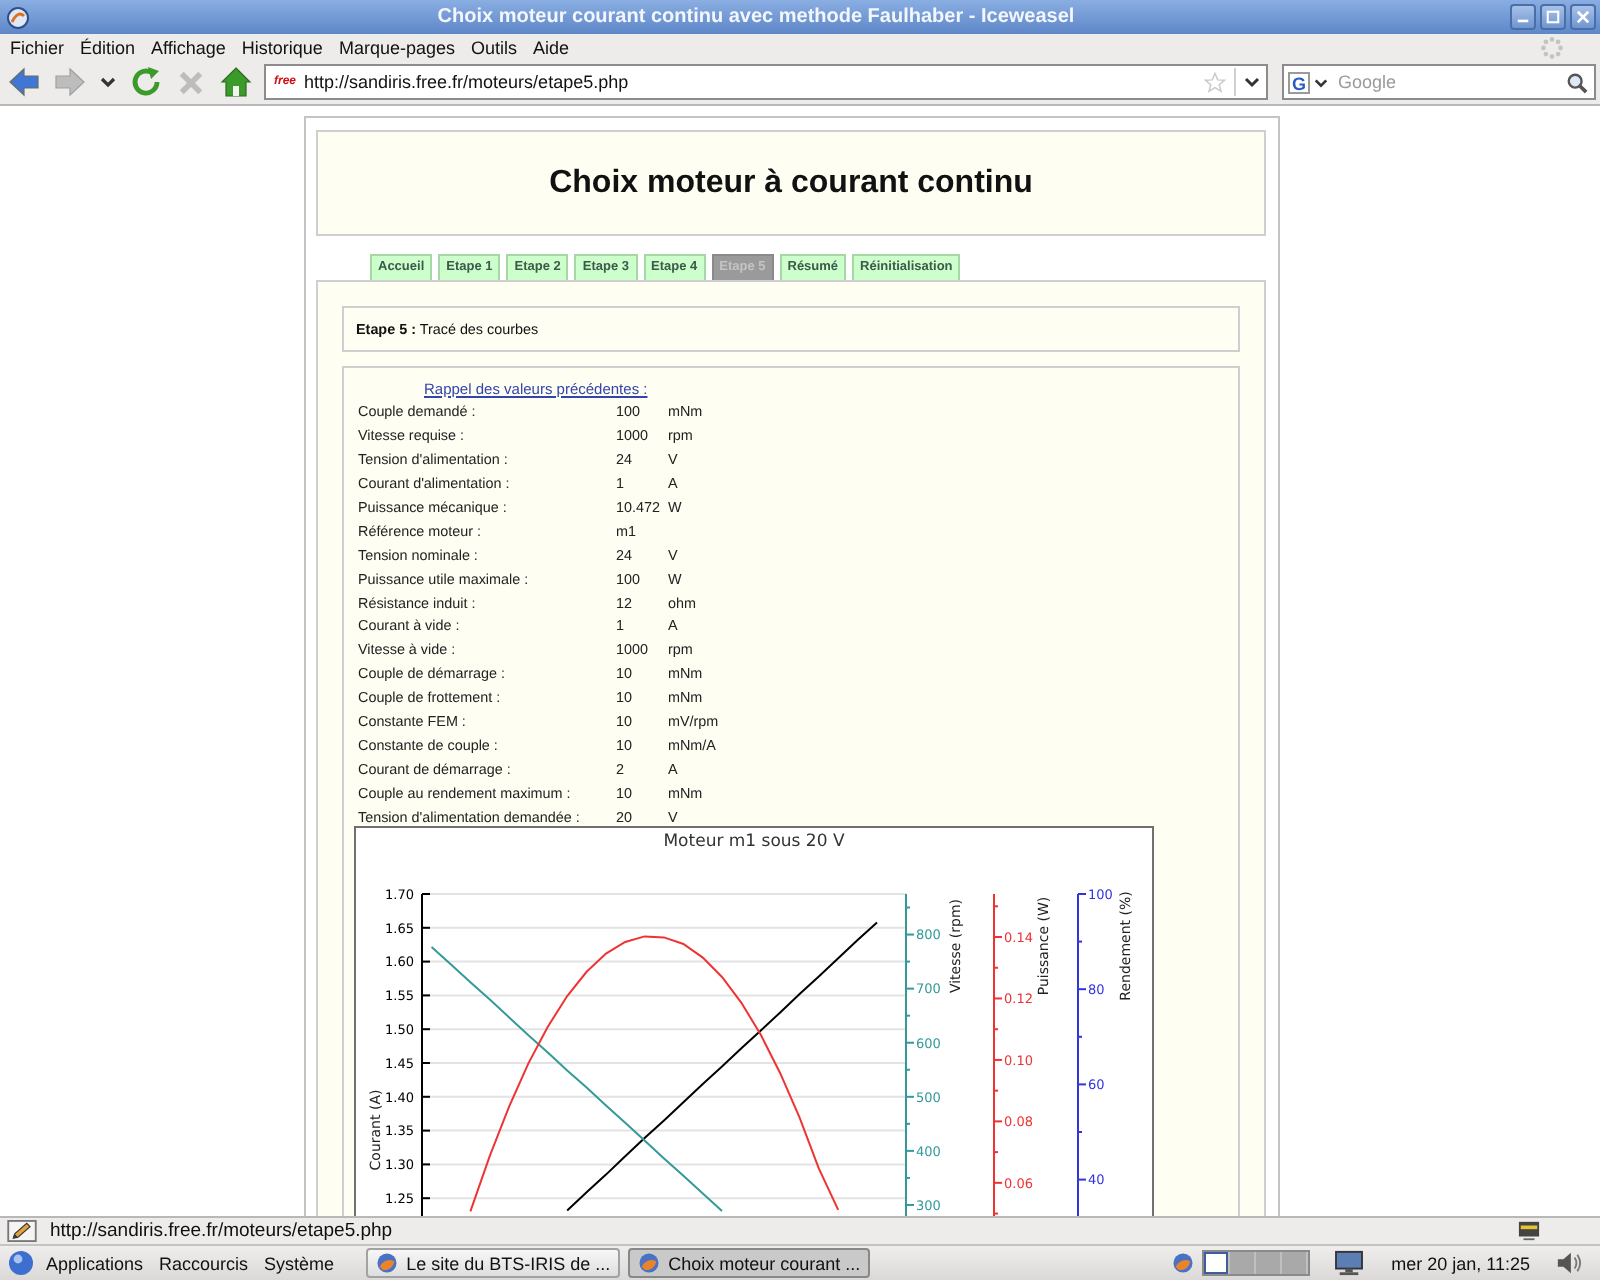 This screenshot has width=1600, height=1280. I want to click on maximize-icon, so click(1553, 17).